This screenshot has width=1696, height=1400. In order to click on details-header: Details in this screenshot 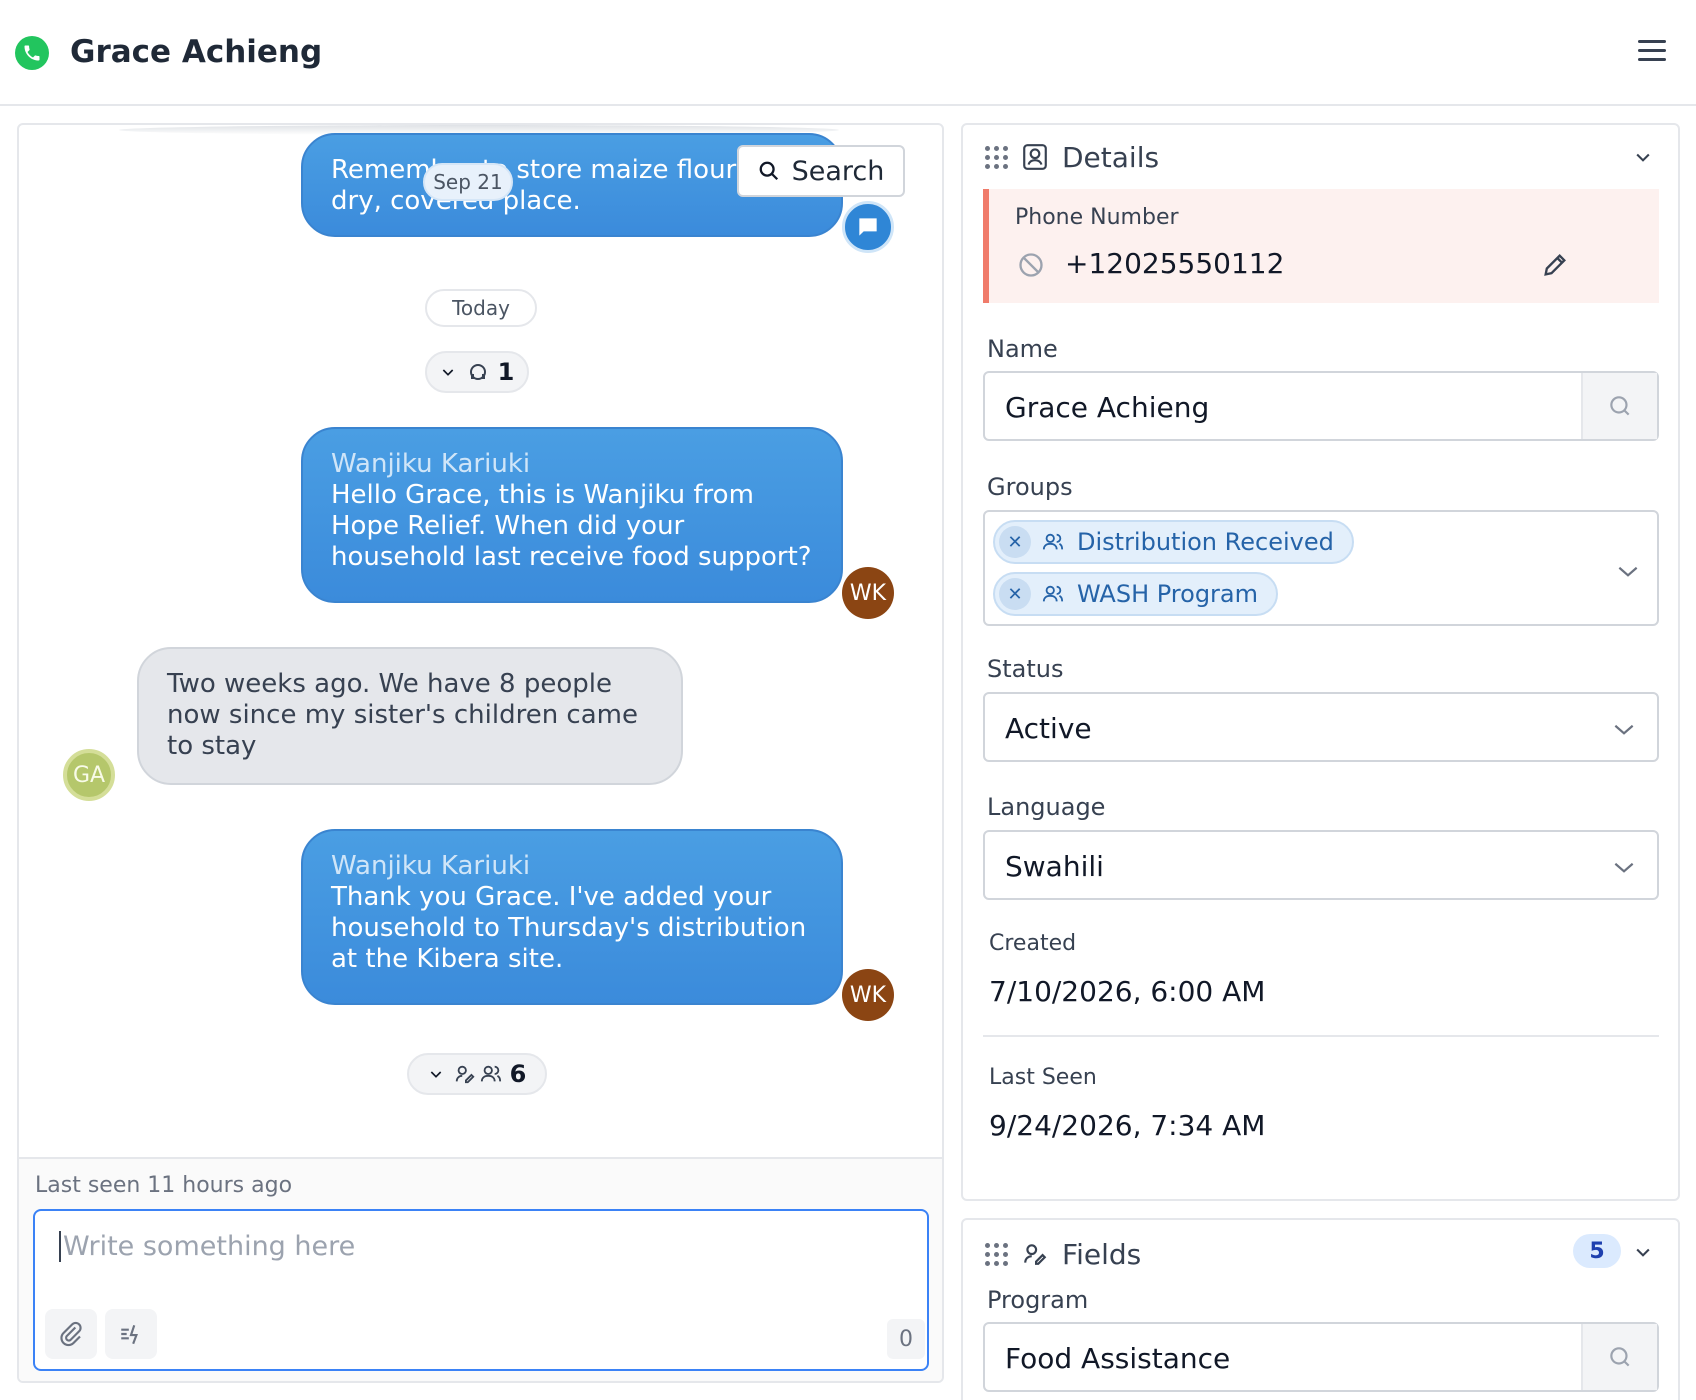, I will do `click(1072, 157)`.